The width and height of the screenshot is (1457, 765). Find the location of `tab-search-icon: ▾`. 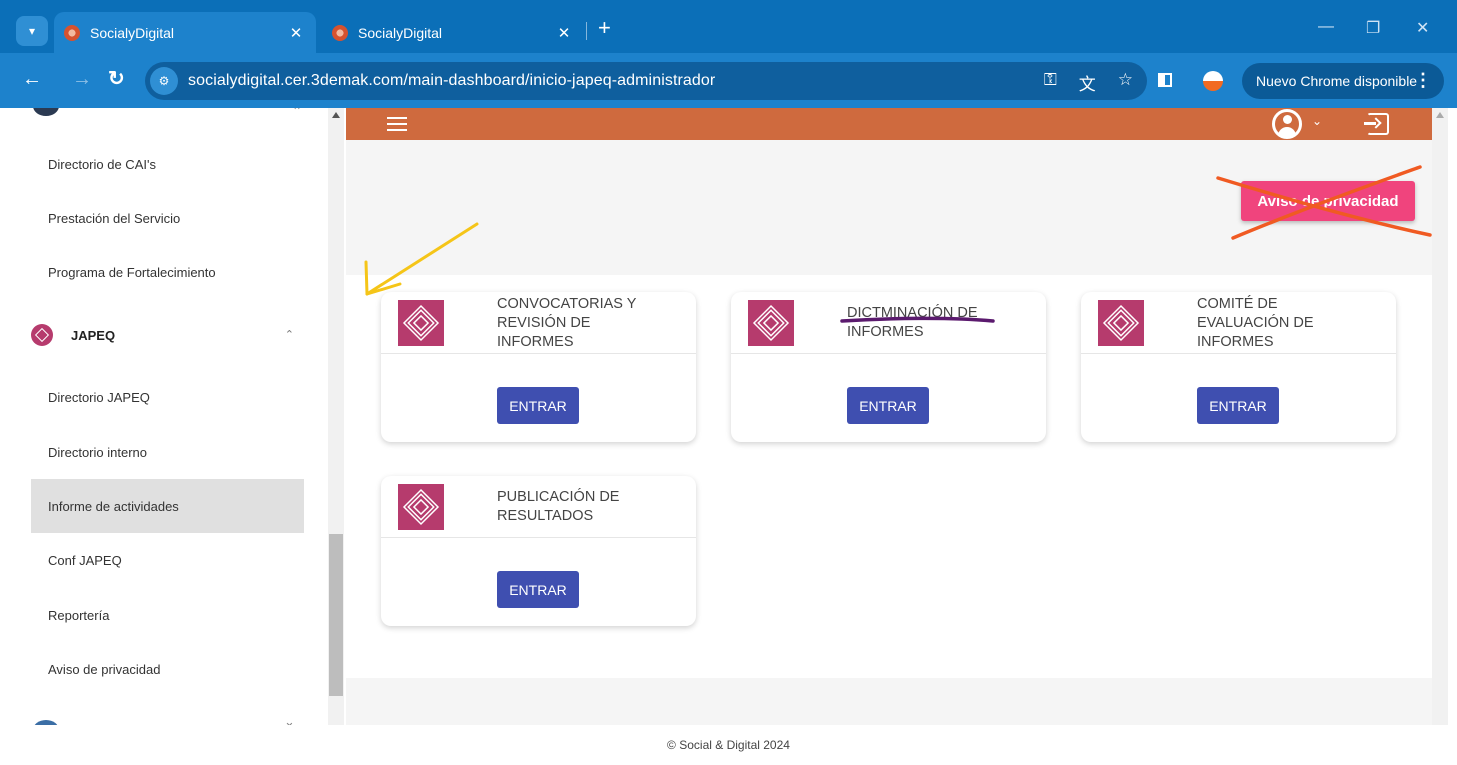

tab-search-icon: ▾ is located at coordinates (32, 31).